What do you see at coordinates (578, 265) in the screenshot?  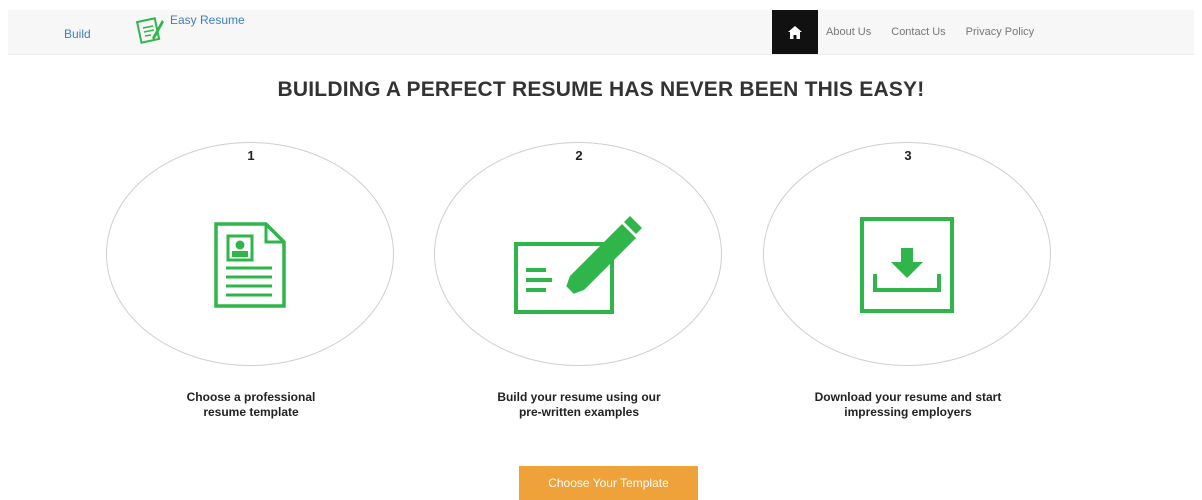 I see `edit-card-icon` at bounding box center [578, 265].